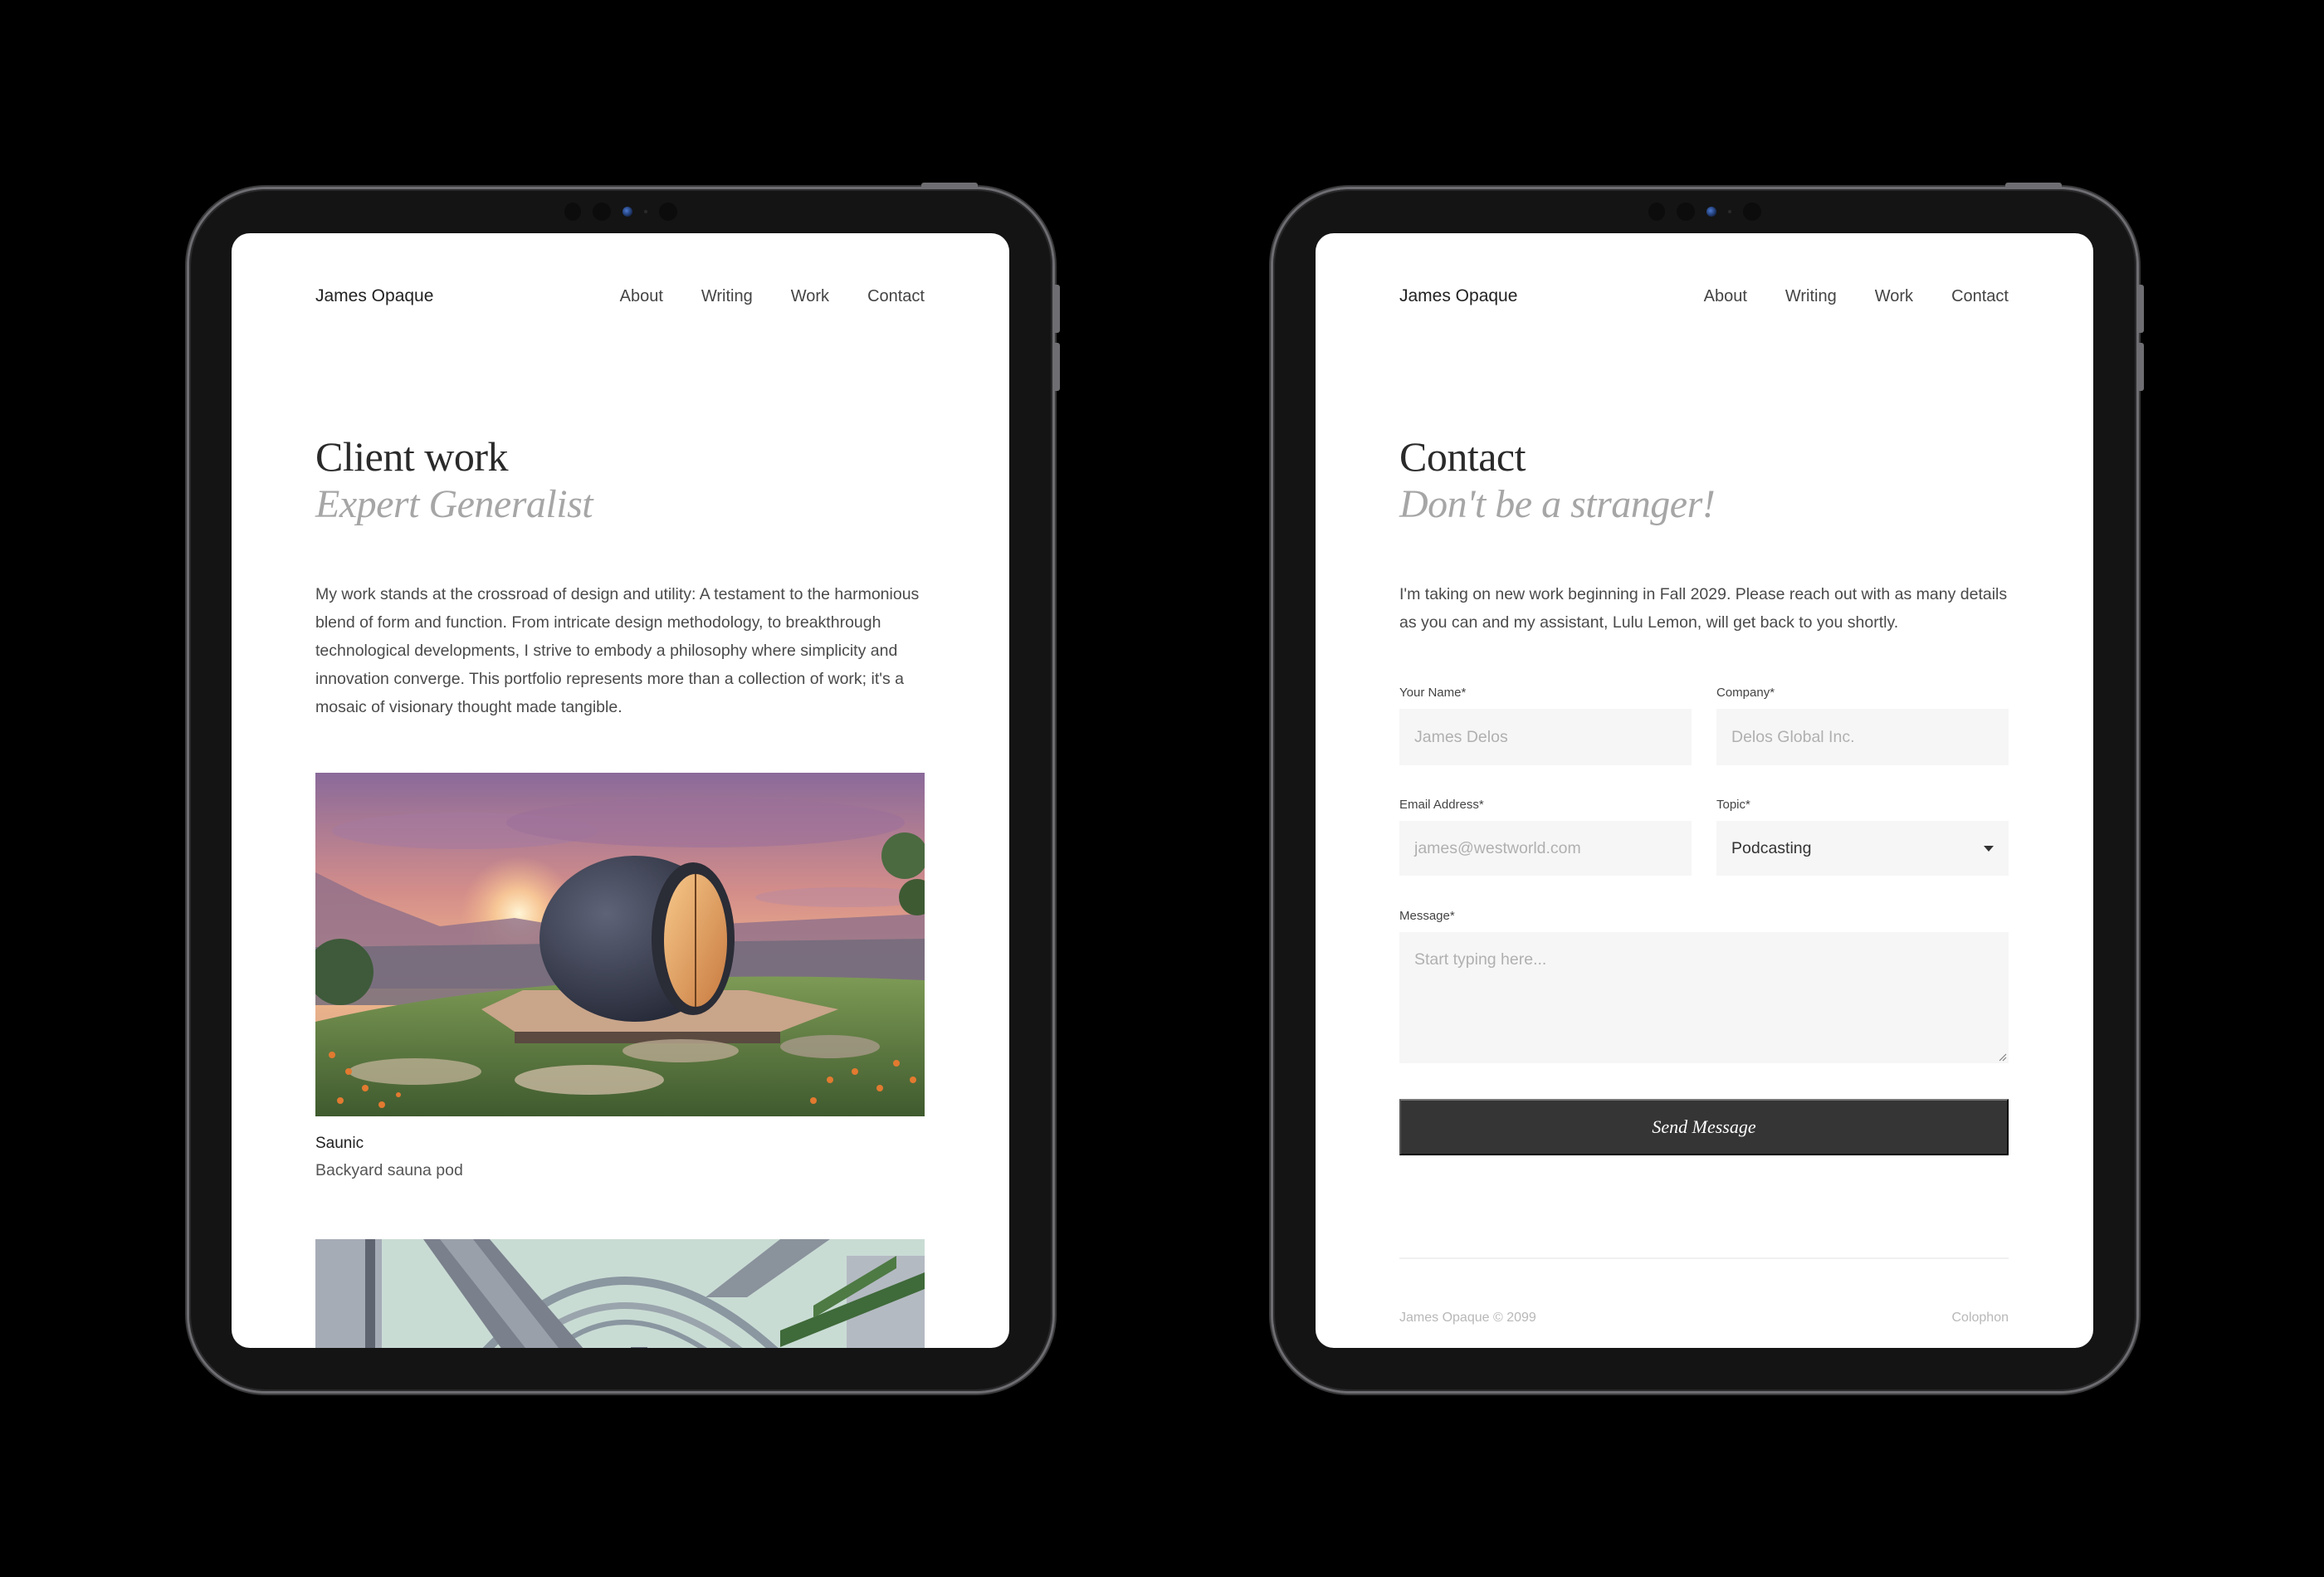  Describe the element at coordinates (1733, 805) in the screenshot. I see `topic-label: Topic*` at that location.